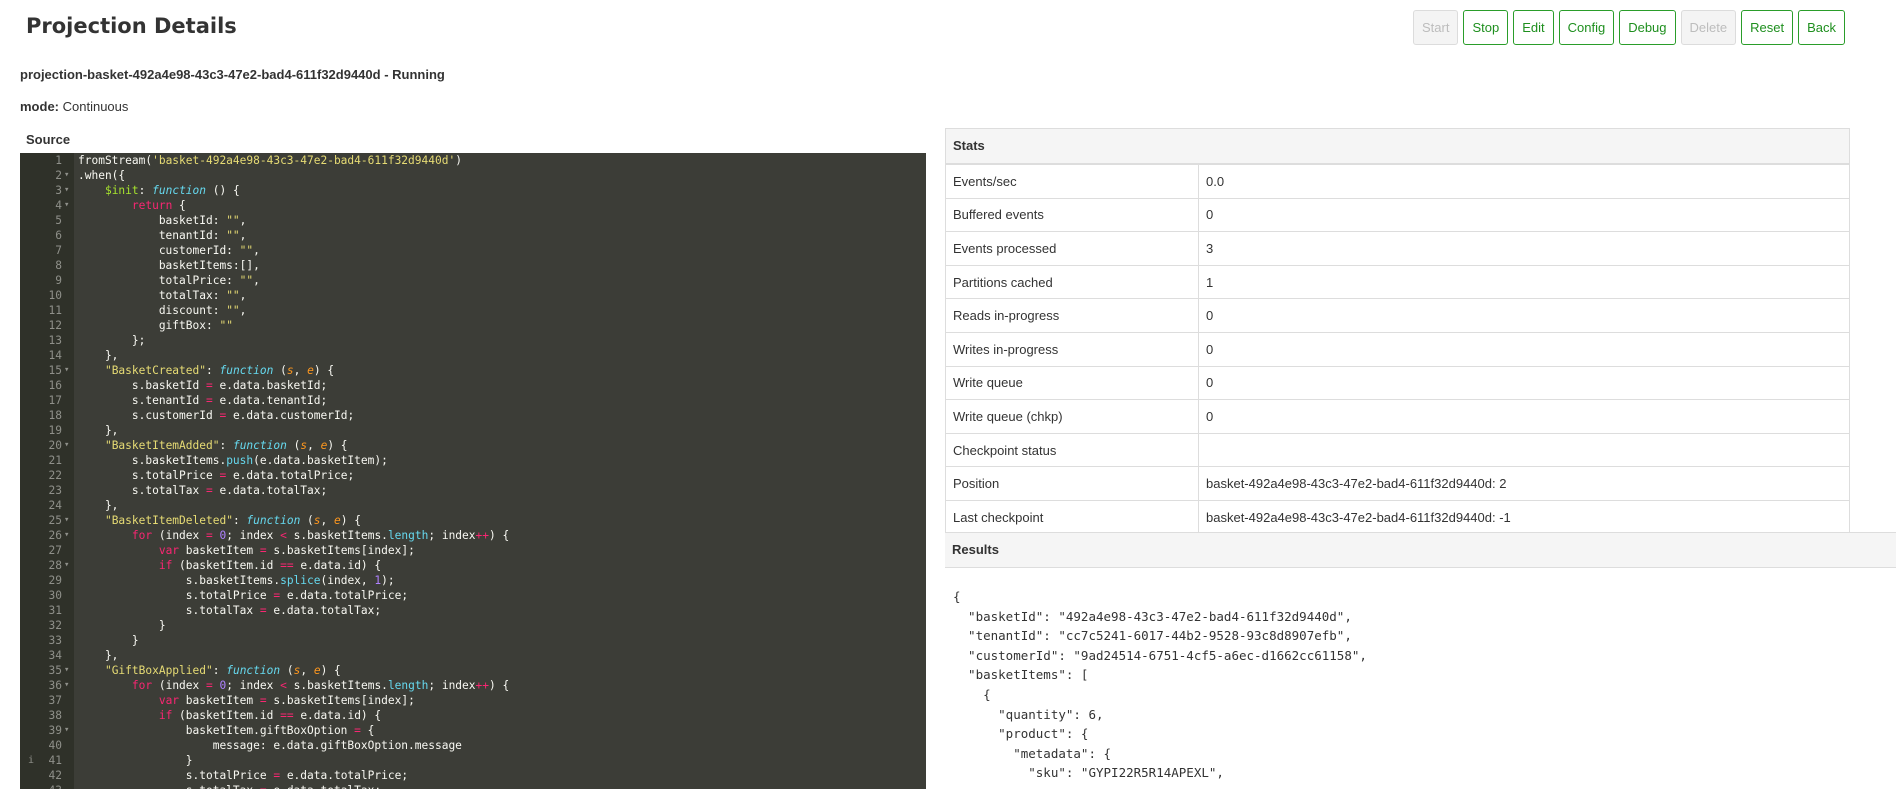  What do you see at coordinates (473, 715) in the screenshot?
I see `code-line: 38 if (basketItem.id == e.data.id) {` at bounding box center [473, 715].